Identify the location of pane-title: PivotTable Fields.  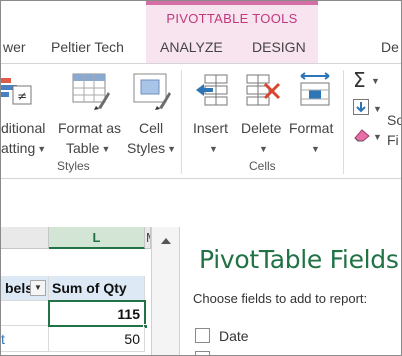
(299, 259).